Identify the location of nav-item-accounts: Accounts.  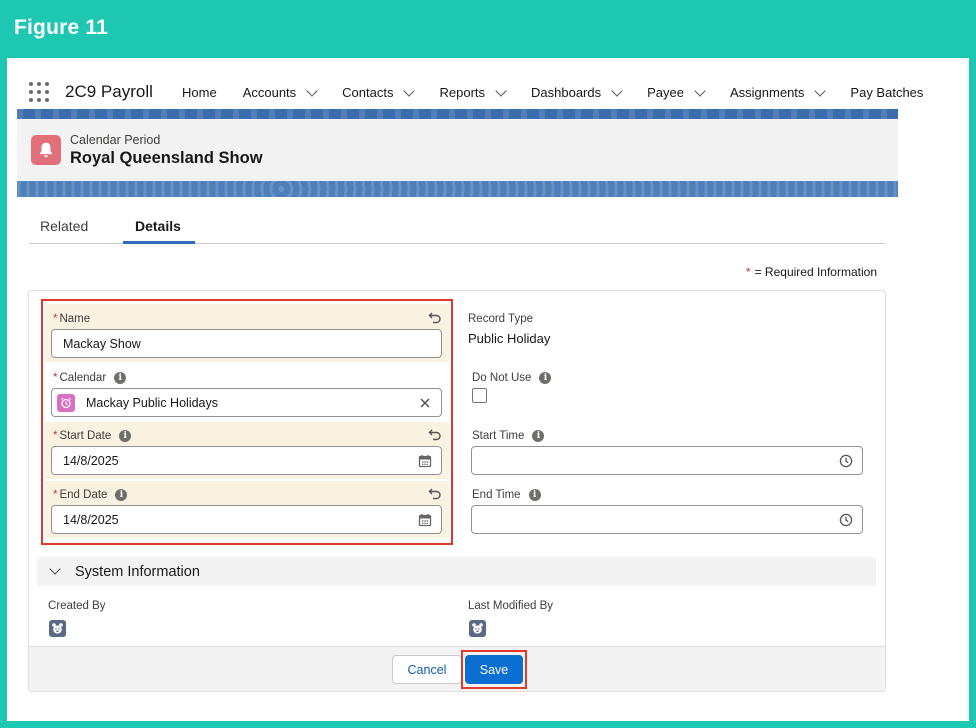
(280, 92).